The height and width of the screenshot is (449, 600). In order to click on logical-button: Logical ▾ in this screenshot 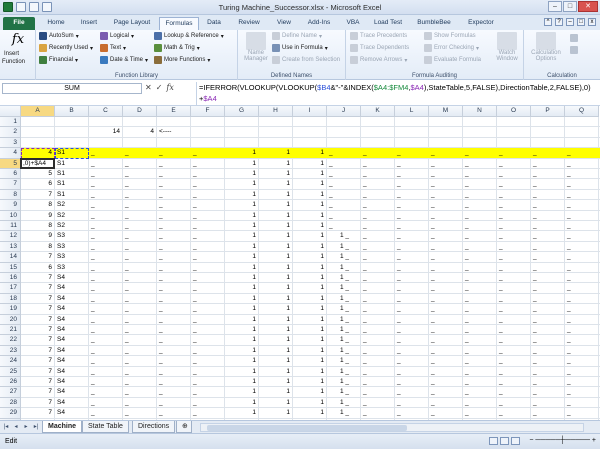, I will do `click(117, 36)`.